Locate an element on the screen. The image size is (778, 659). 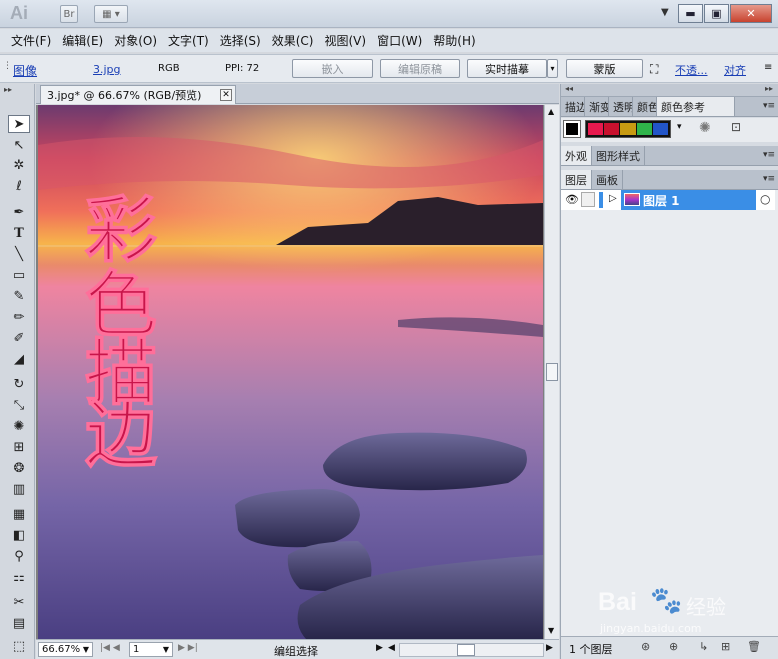
collapse-icon: ▸▸ is located at coordinates (8, 89).